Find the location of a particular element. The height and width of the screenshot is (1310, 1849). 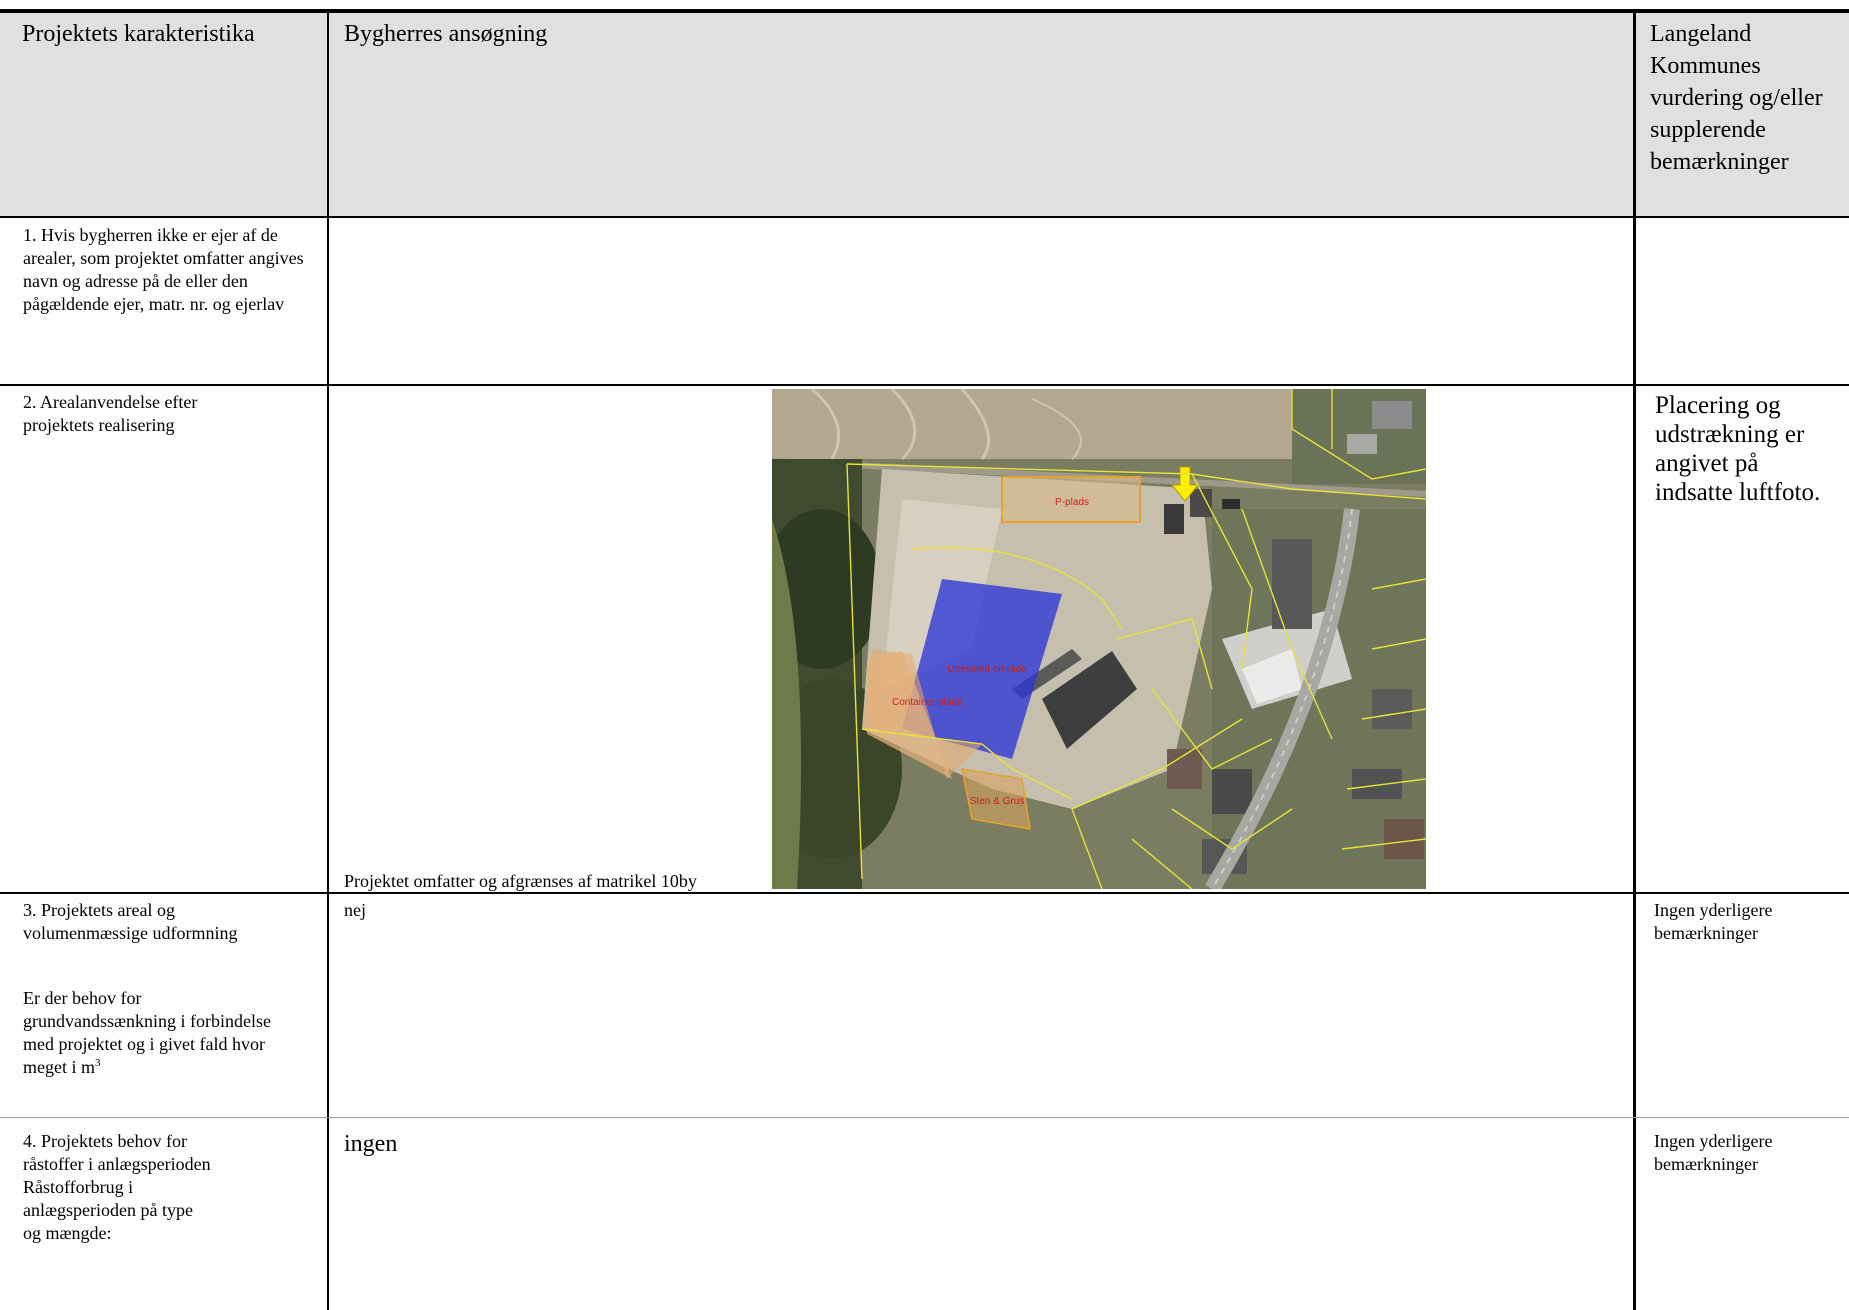

row3-label-b-superscript: 3 is located at coordinates (97, 1063).